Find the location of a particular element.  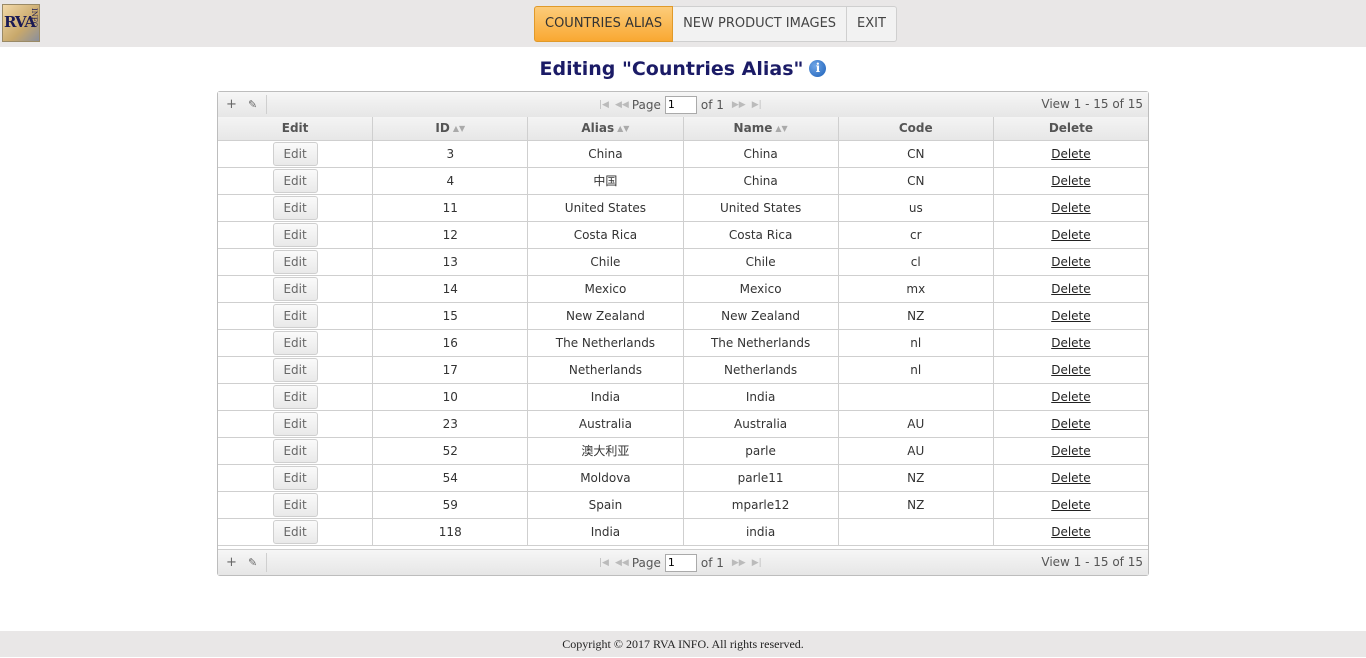

cell-id: 16 is located at coordinates (451, 343).